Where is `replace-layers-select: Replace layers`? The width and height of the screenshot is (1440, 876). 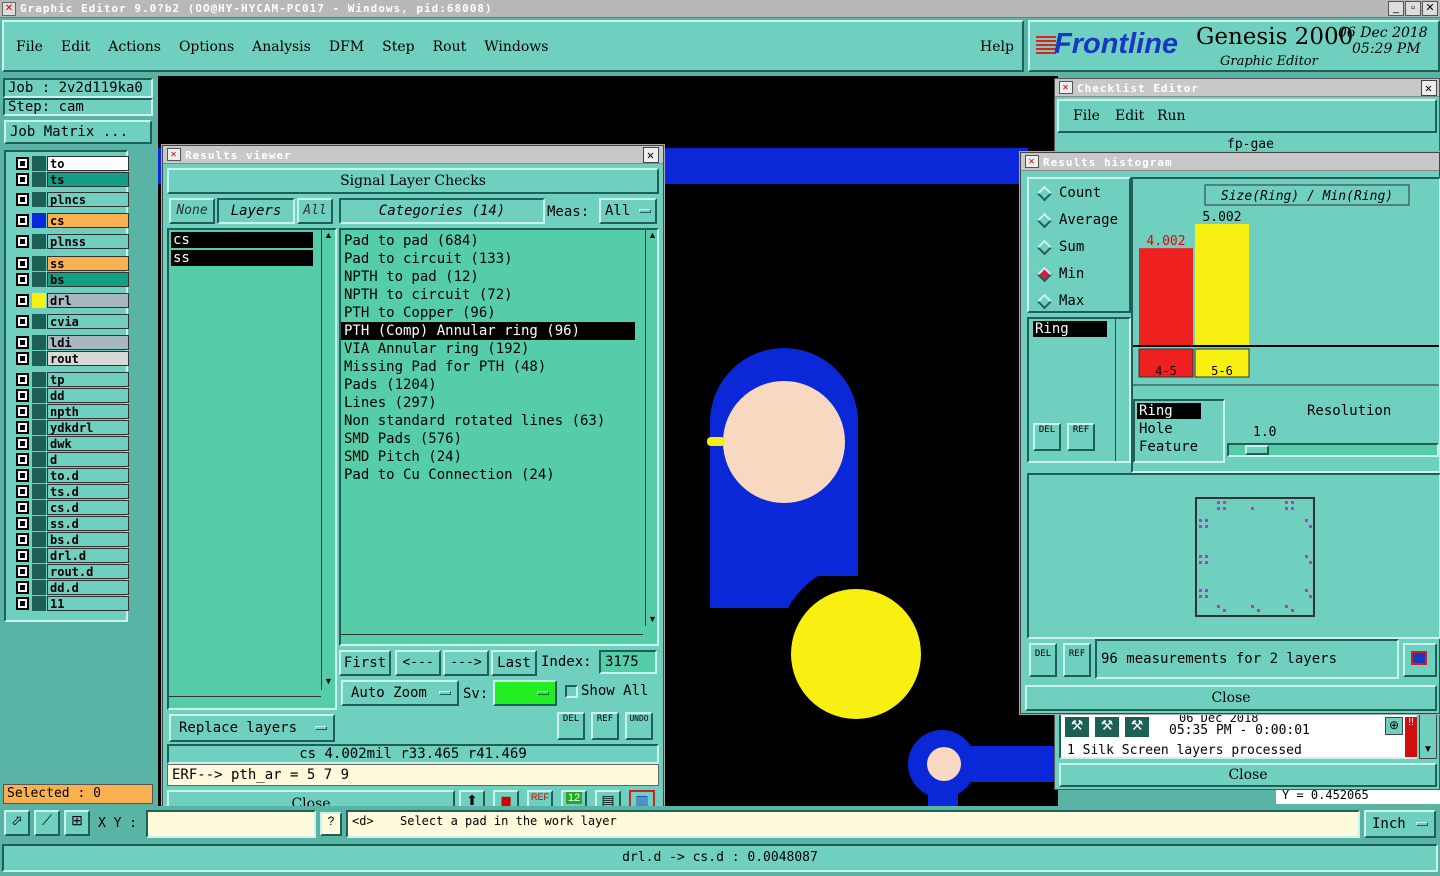 replace-layers-select: Replace layers is located at coordinates (252, 728).